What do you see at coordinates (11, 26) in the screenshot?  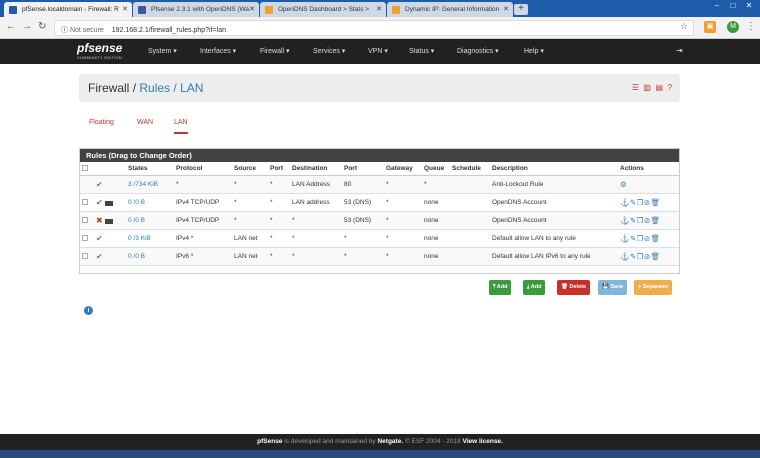 I see `back-icon: ←` at bounding box center [11, 26].